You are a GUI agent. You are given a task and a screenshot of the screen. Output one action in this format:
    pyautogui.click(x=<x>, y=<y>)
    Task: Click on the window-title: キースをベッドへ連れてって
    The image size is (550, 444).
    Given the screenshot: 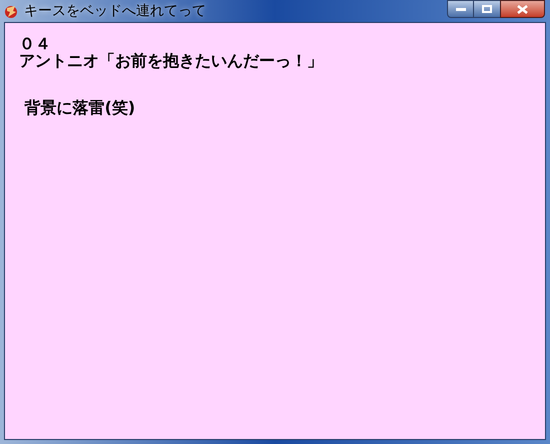 What is the action you would take?
    pyautogui.click(x=115, y=11)
    